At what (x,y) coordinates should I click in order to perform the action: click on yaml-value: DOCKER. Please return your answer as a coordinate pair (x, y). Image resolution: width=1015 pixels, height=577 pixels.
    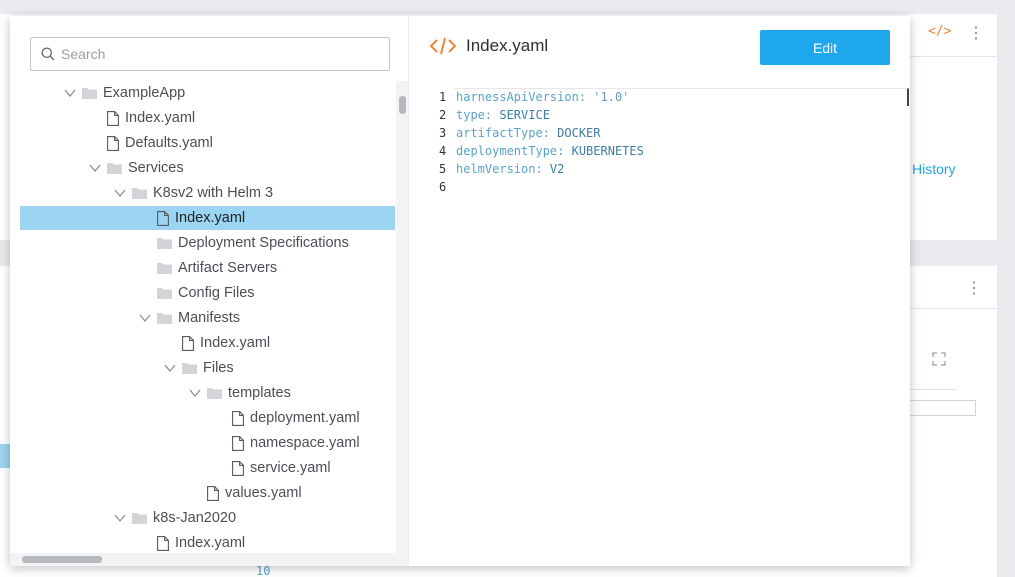
    Looking at the image, I should click on (579, 133).